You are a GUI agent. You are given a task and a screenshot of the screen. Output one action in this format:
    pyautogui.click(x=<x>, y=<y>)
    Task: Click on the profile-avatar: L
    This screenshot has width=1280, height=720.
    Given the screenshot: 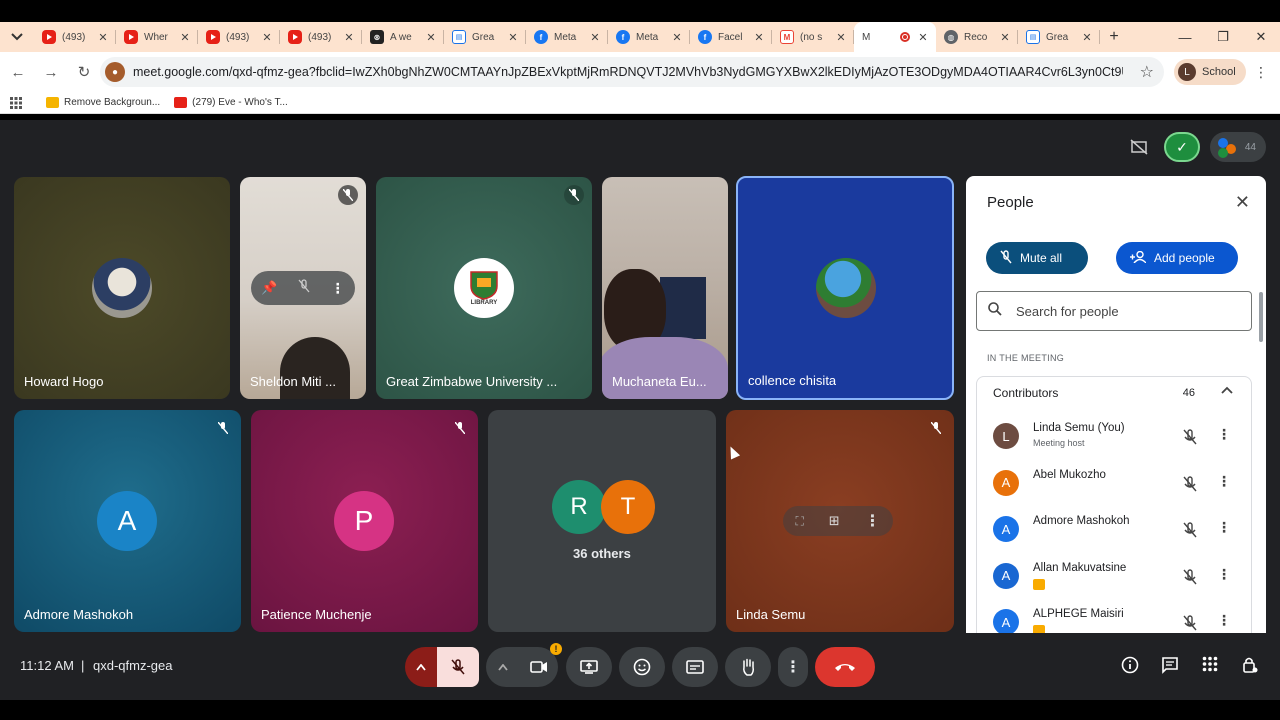 What is the action you would take?
    pyautogui.click(x=1187, y=72)
    